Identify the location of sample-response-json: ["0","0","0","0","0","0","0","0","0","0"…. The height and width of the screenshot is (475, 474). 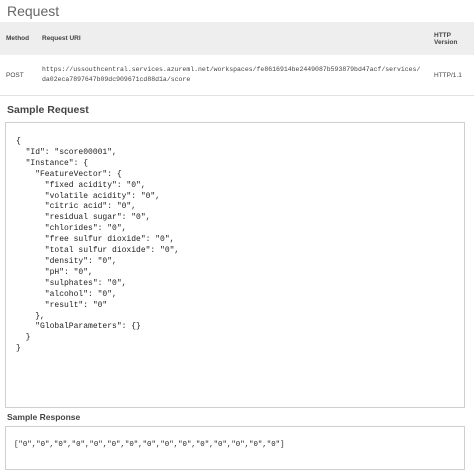
(149, 445).